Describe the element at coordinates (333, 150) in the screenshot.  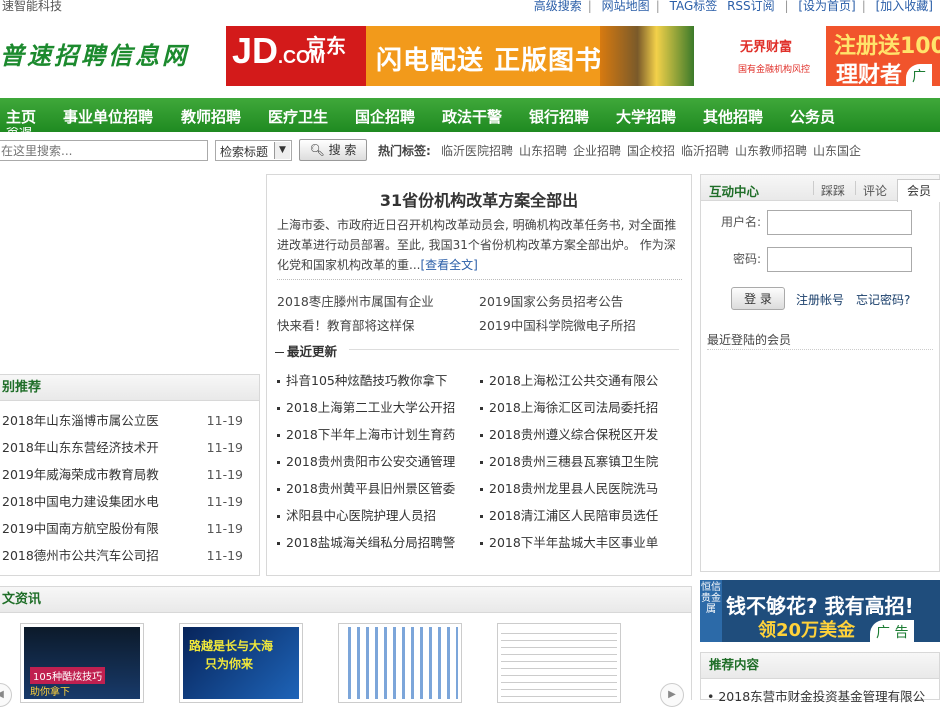
I see `search-button: 🔍︎ 搜 索` at that location.